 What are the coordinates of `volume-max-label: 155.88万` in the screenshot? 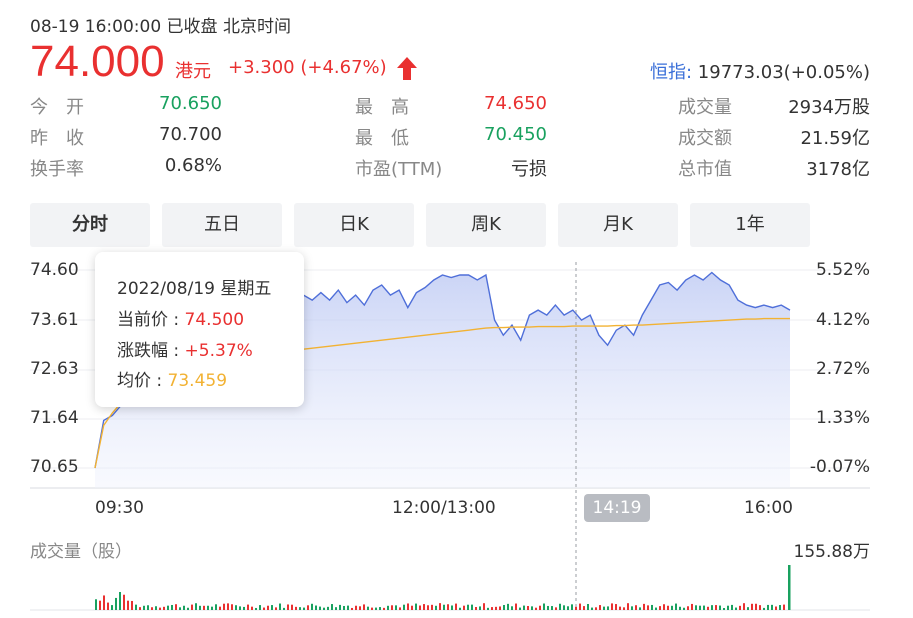 It's located at (831, 552).